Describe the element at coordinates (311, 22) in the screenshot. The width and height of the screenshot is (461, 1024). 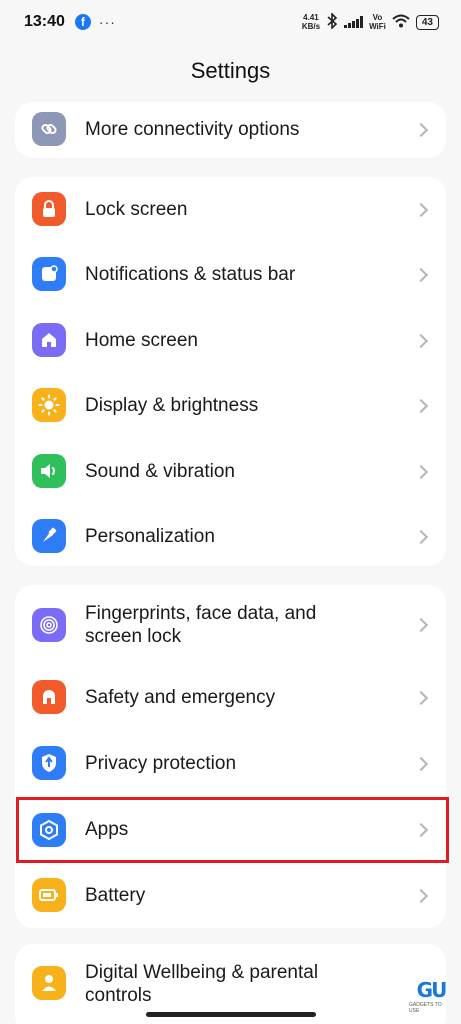
I see `network-speed: 4.41 KB/s` at that location.